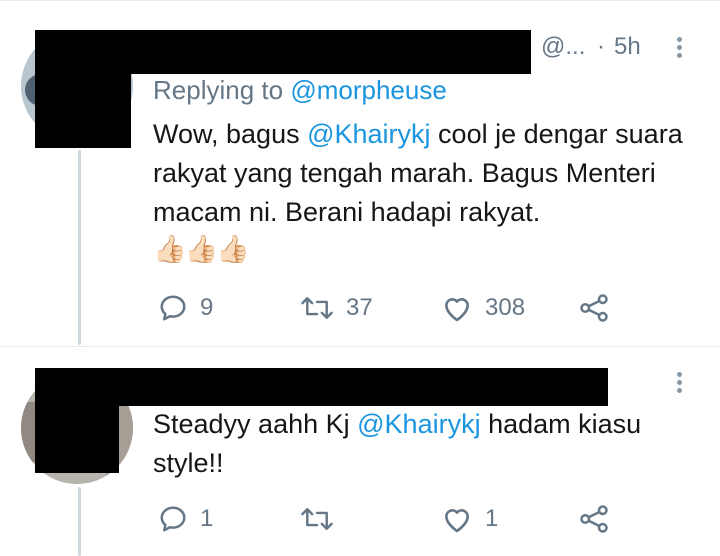 The width and height of the screenshot is (720, 556). I want to click on reply-mention-link: @morpheuse, so click(368, 90).